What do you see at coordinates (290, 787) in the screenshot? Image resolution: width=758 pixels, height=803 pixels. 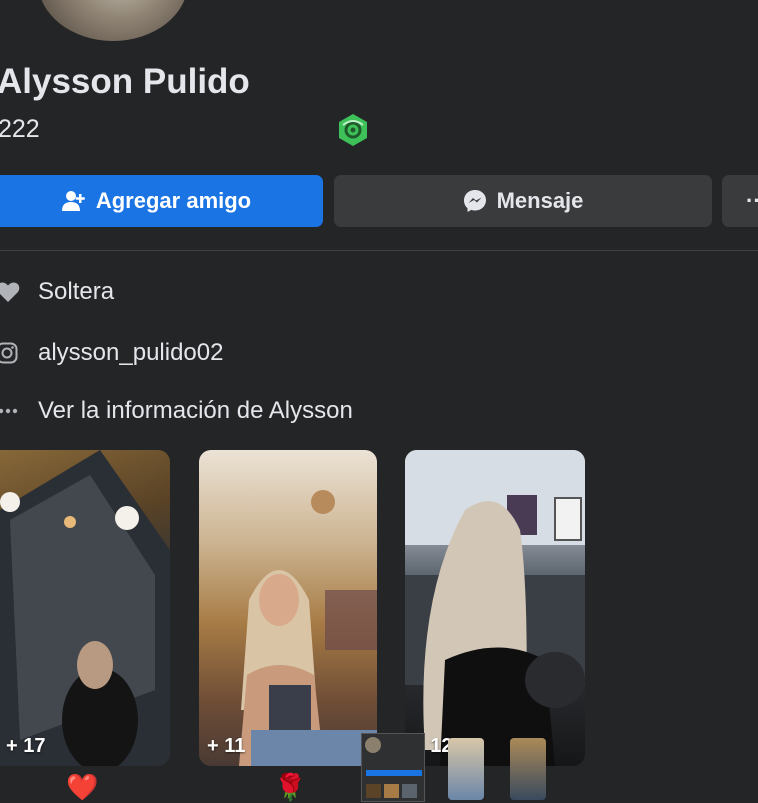 I see `rose-emoji: 🌹` at bounding box center [290, 787].